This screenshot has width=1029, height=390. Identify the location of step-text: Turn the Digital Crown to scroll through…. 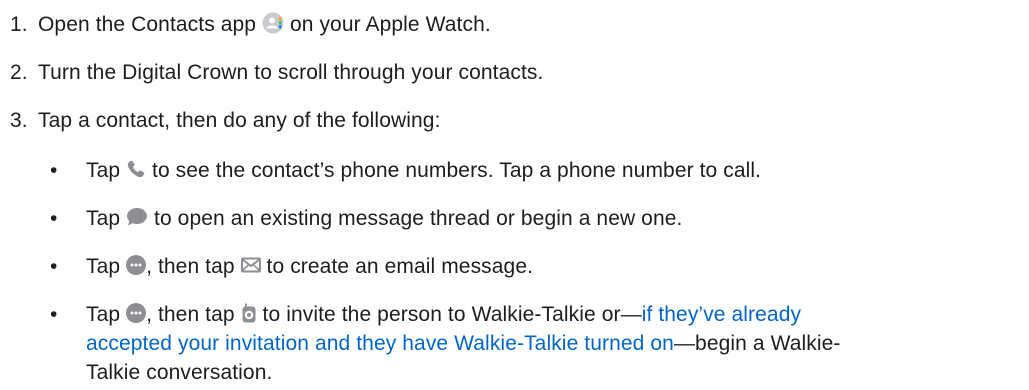
(291, 72).